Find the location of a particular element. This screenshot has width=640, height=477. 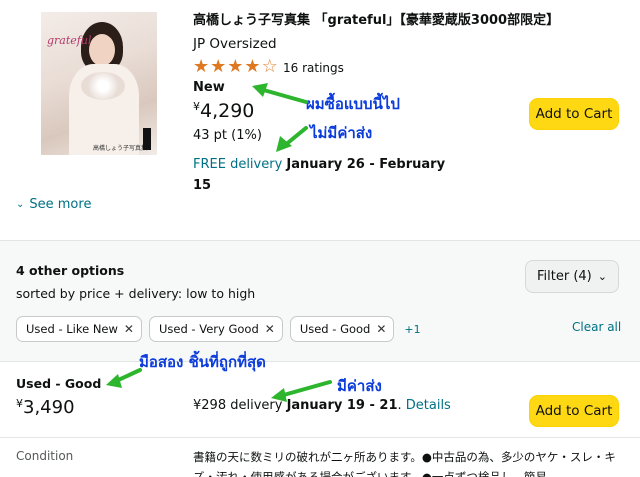

price-new: ¥4,290 is located at coordinates (223, 111).